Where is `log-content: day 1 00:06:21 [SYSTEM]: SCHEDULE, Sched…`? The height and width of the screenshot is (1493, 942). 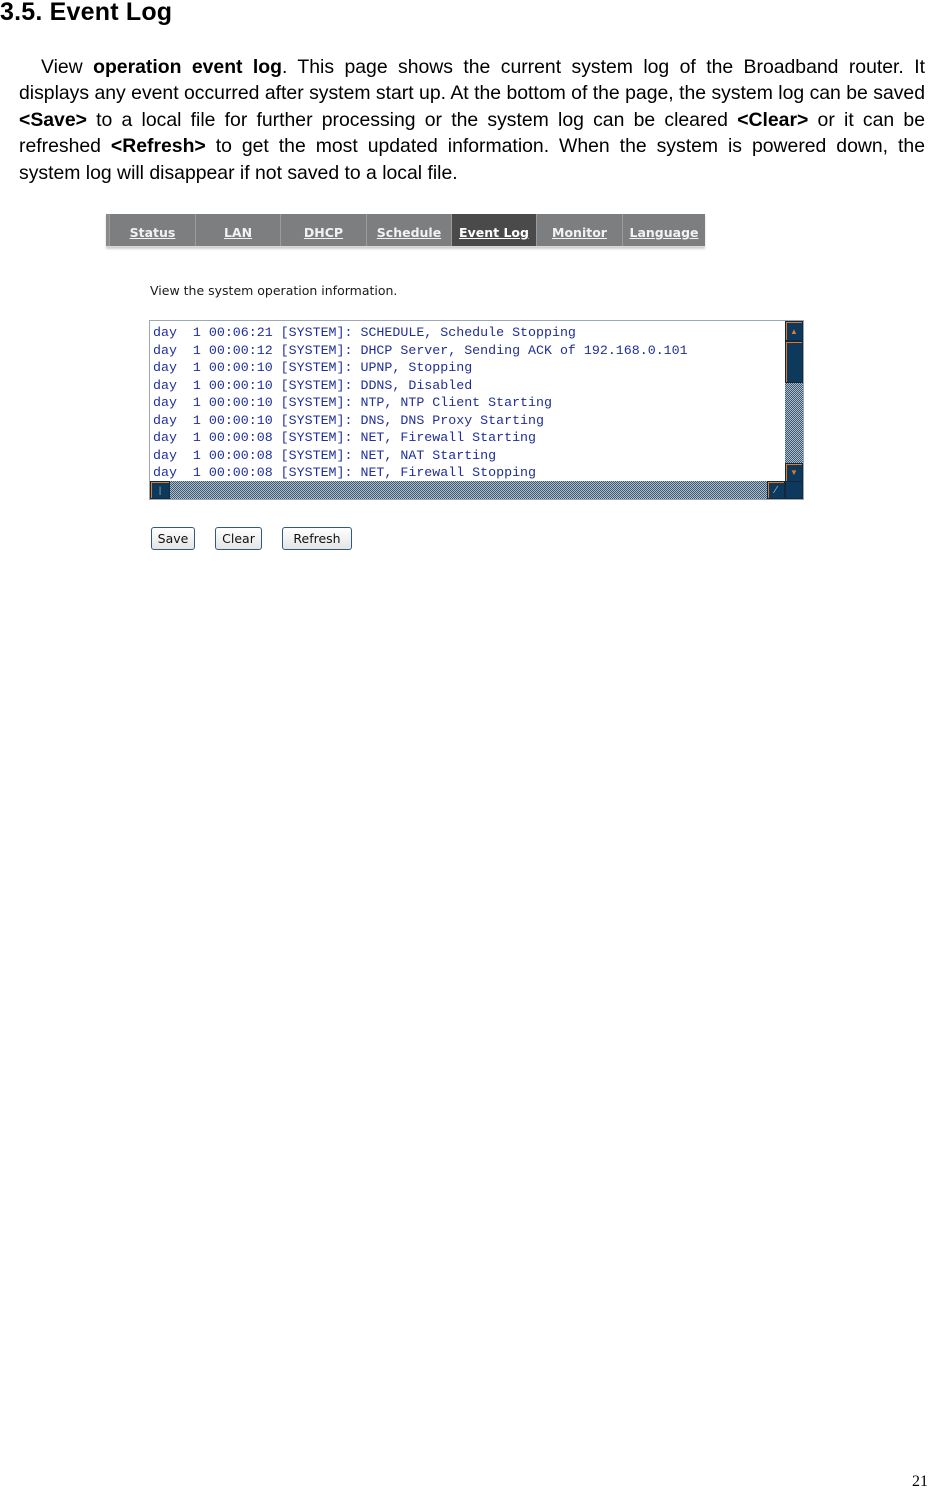 log-content: day 1 00:06:21 [SYSTEM]: SCHEDULE, Sched… is located at coordinates (469, 403).